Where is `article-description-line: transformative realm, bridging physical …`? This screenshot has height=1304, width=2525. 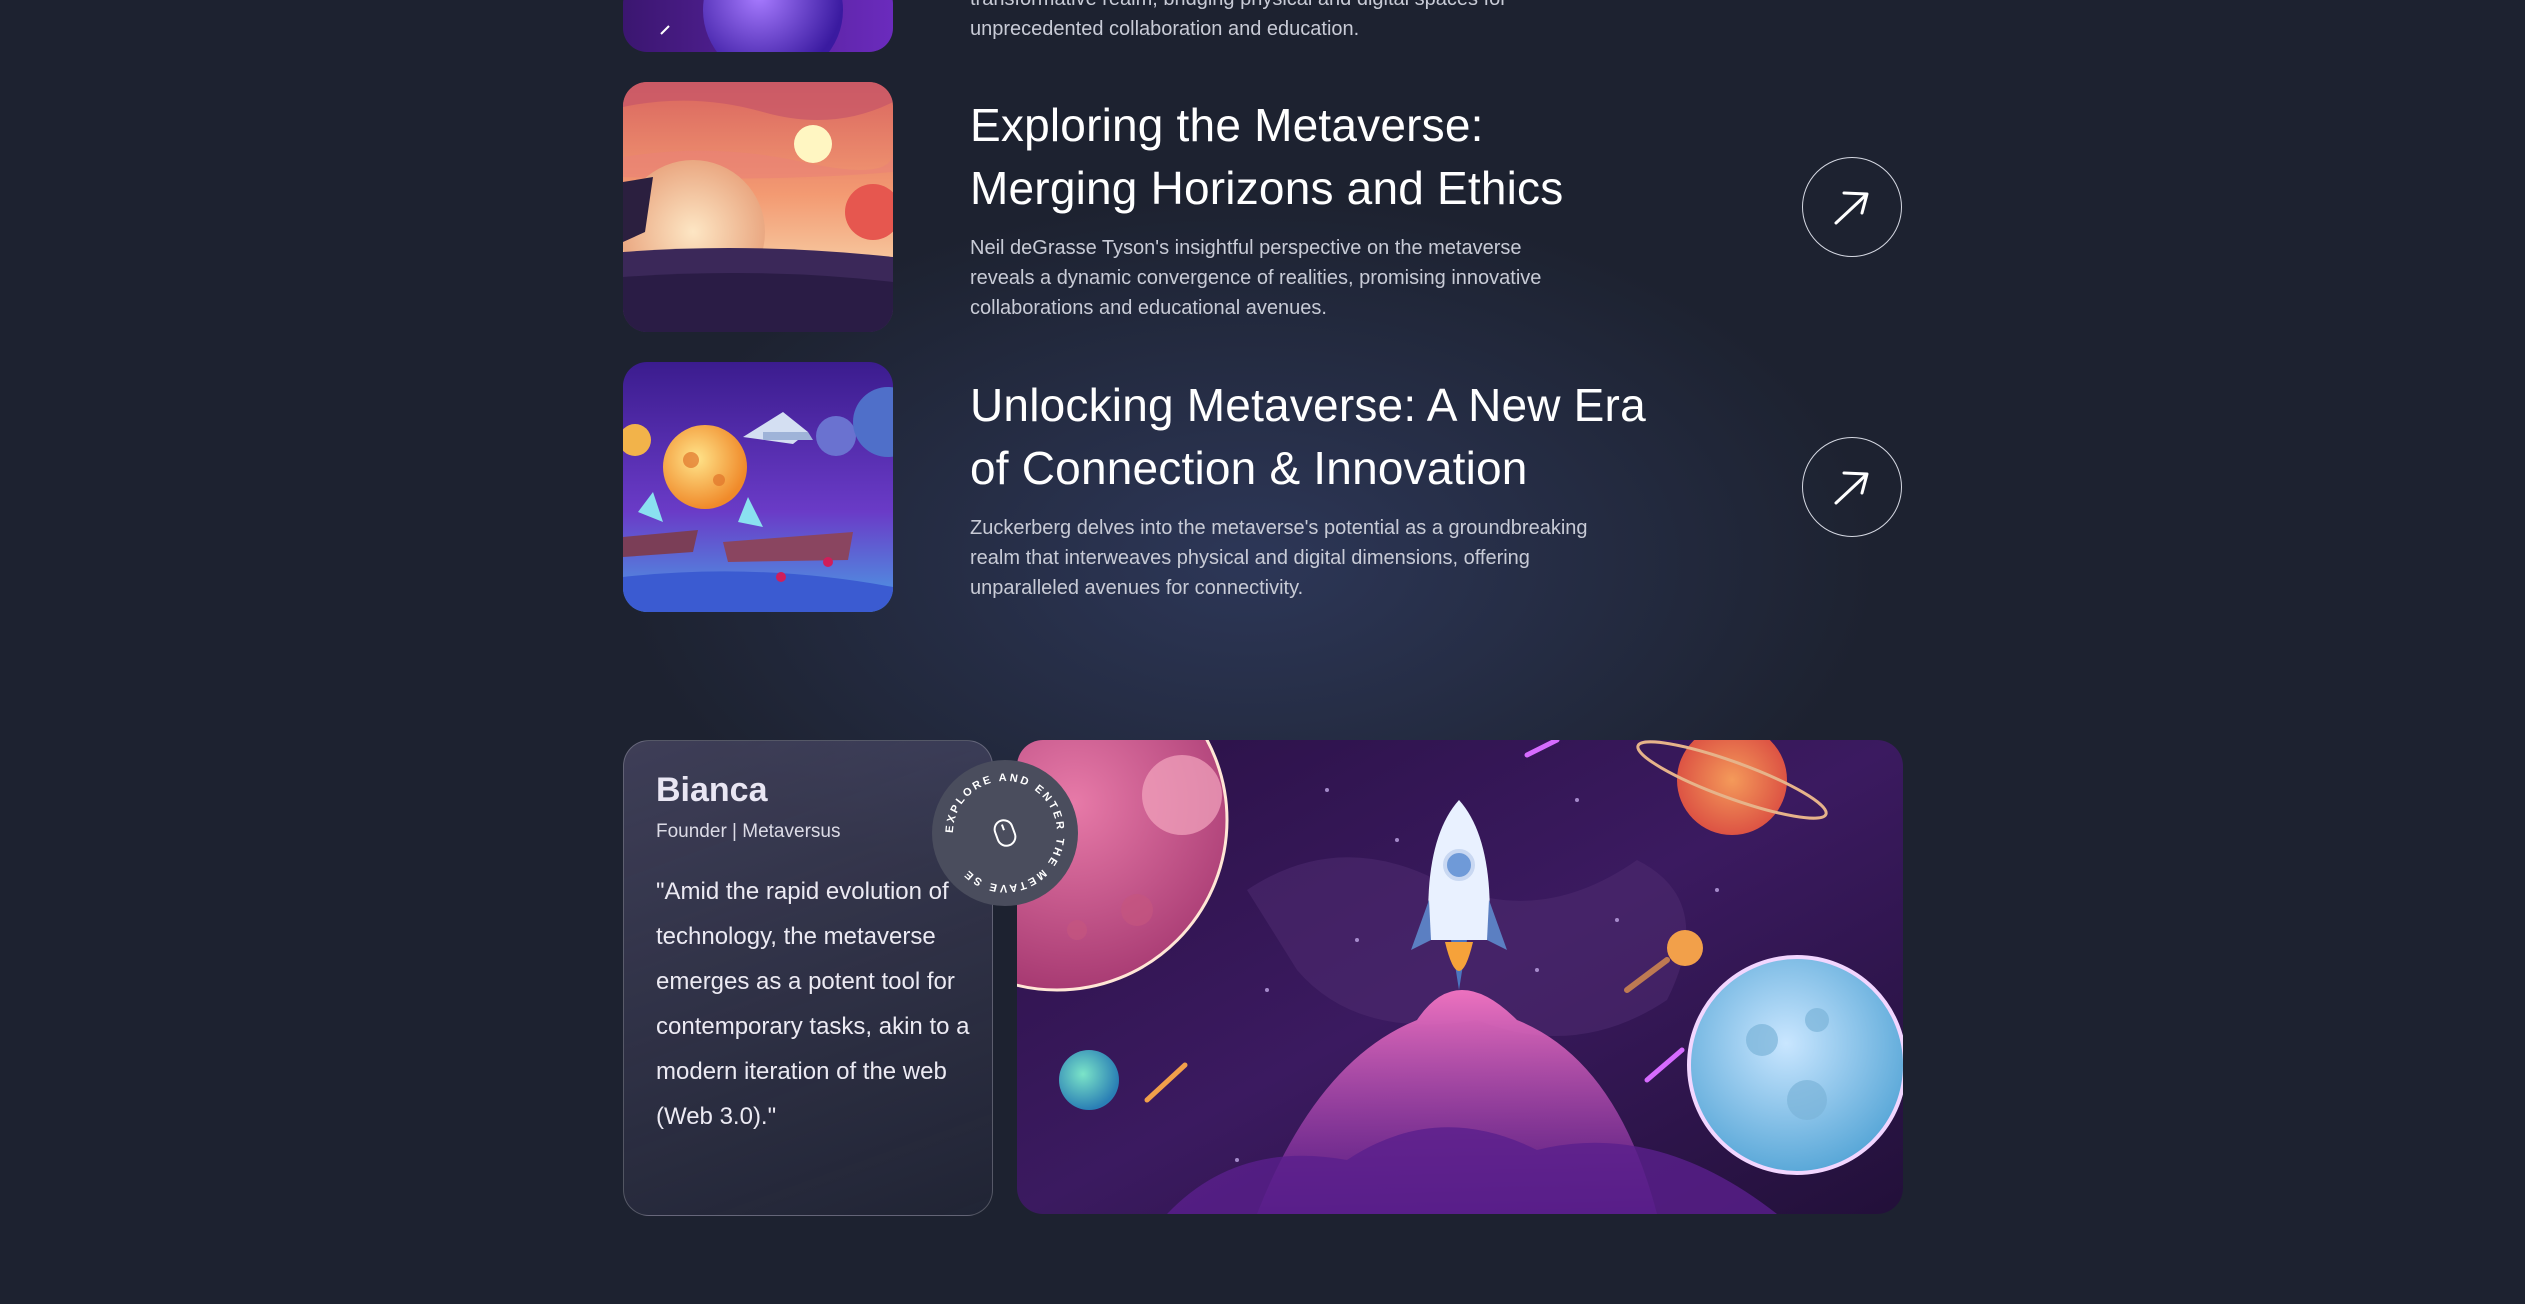
article-description-line: transformative realm, bridging physical … is located at coordinates (1238, 5).